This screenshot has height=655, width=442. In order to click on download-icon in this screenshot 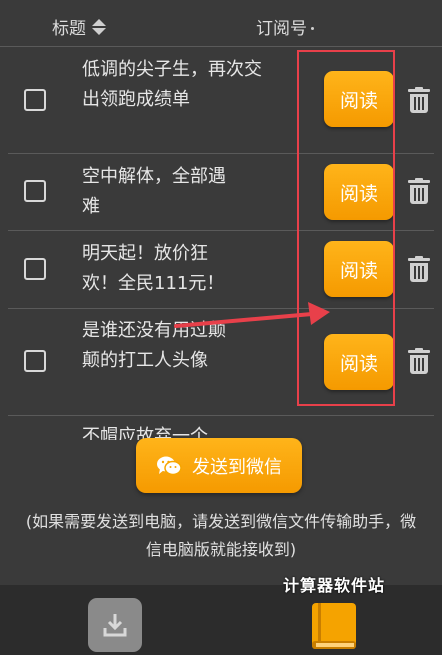, I will do `click(115, 625)`.